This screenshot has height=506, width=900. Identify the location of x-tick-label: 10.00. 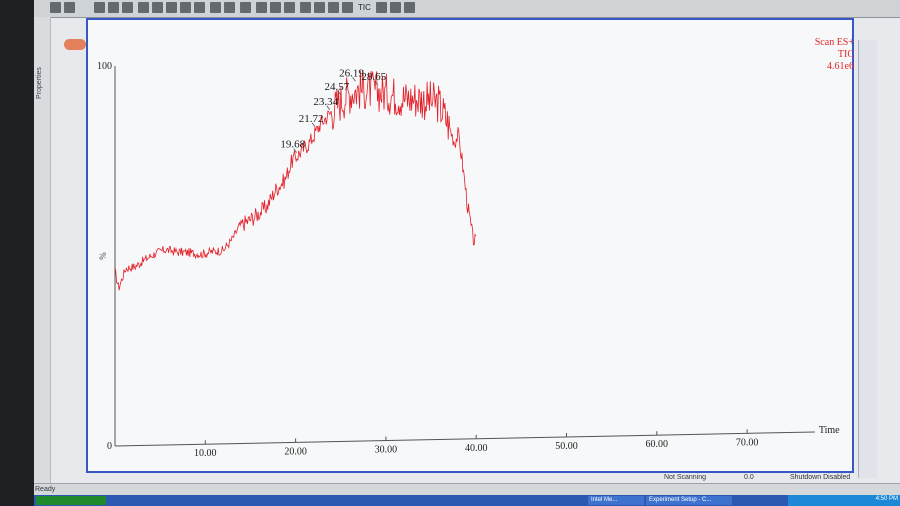
(205, 453).